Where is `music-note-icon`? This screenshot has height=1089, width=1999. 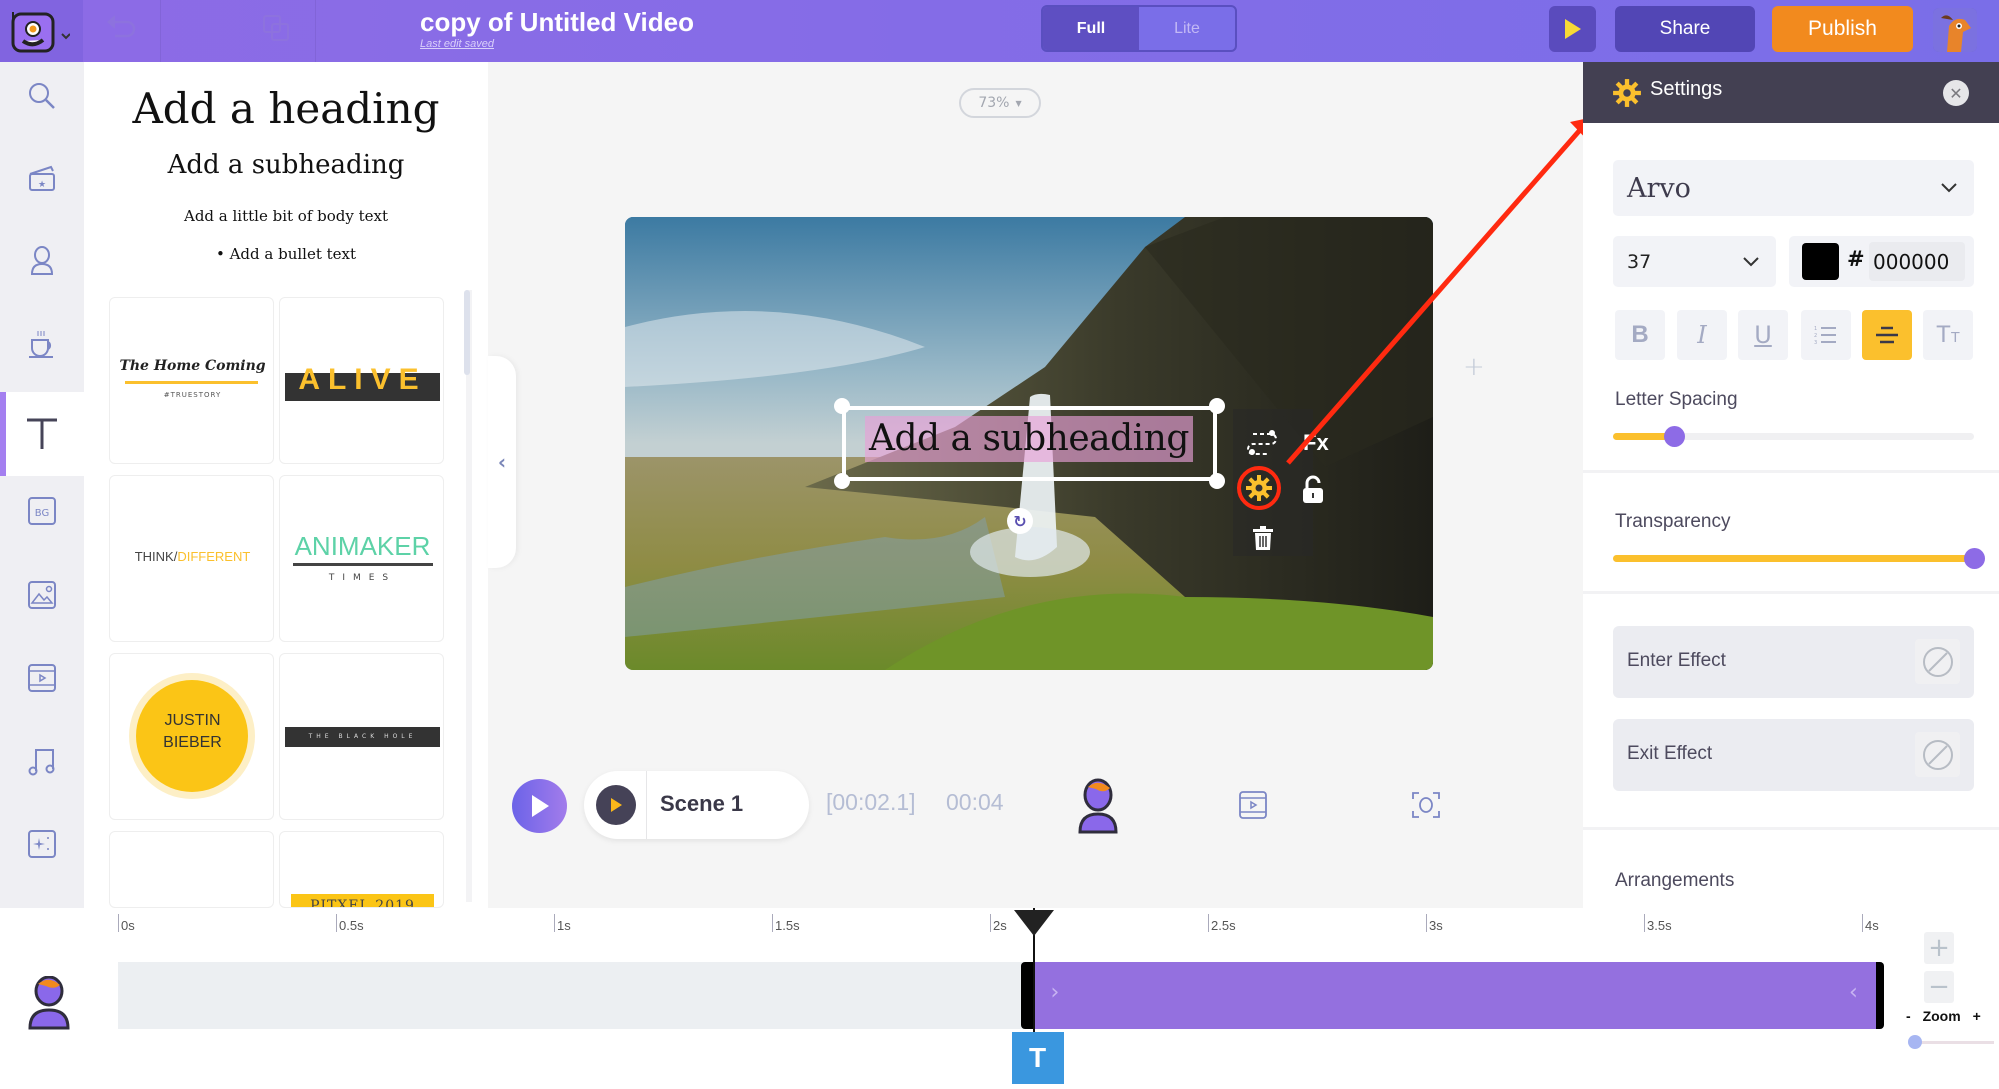
music-note-icon is located at coordinates (41, 762).